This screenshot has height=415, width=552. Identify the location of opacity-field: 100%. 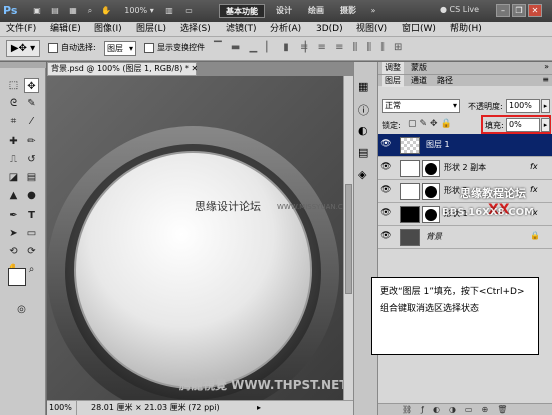
(523, 106).